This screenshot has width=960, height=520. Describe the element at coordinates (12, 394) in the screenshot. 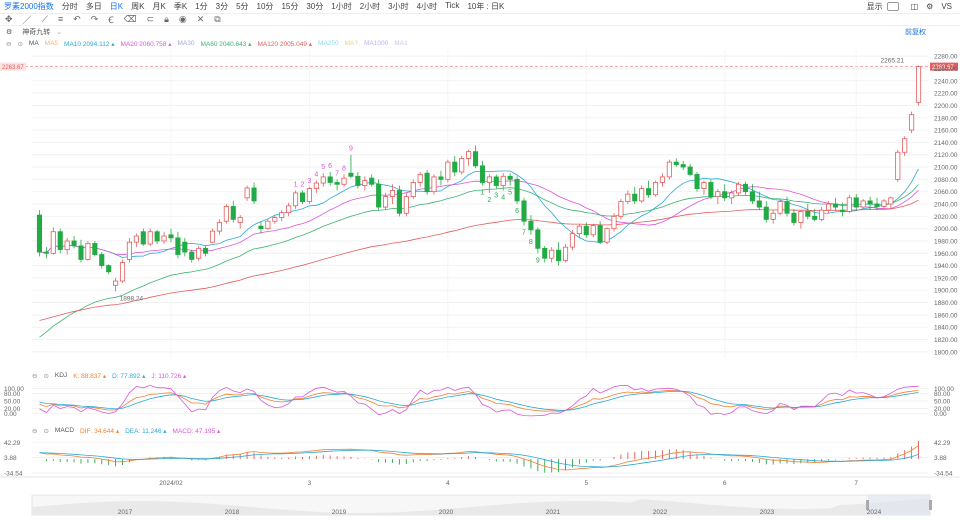

I see `kdj-y-tick-left-1: 80.00` at that location.